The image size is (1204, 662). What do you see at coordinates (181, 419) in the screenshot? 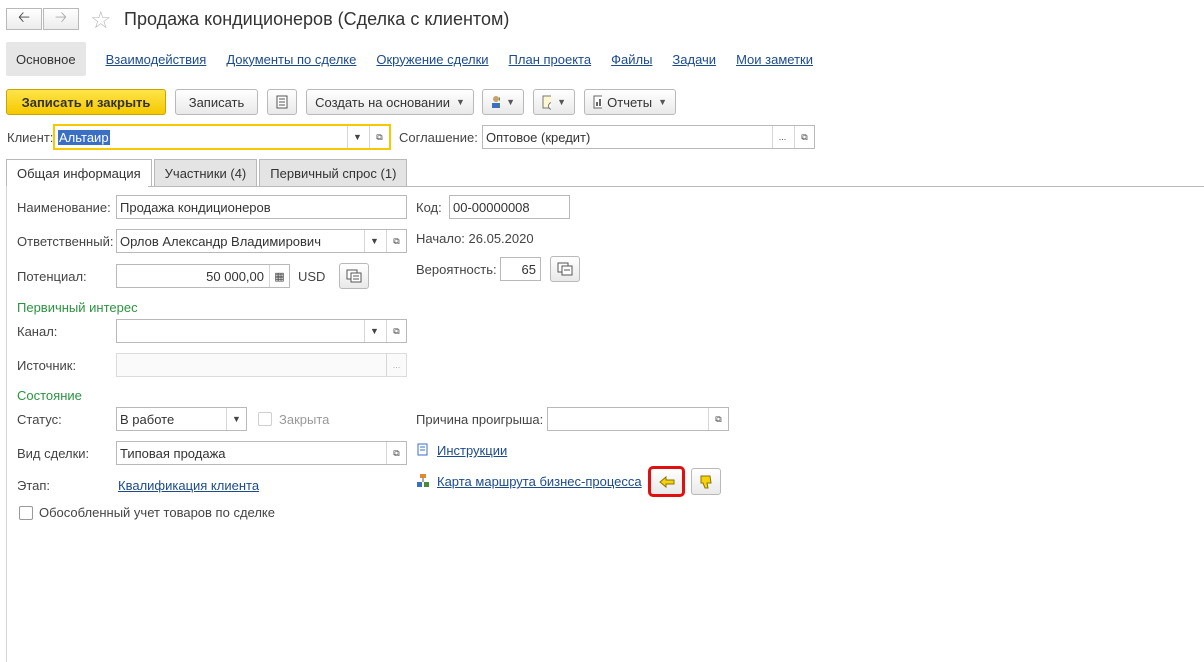
I see `status-field: В работе ▼` at bounding box center [181, 419].